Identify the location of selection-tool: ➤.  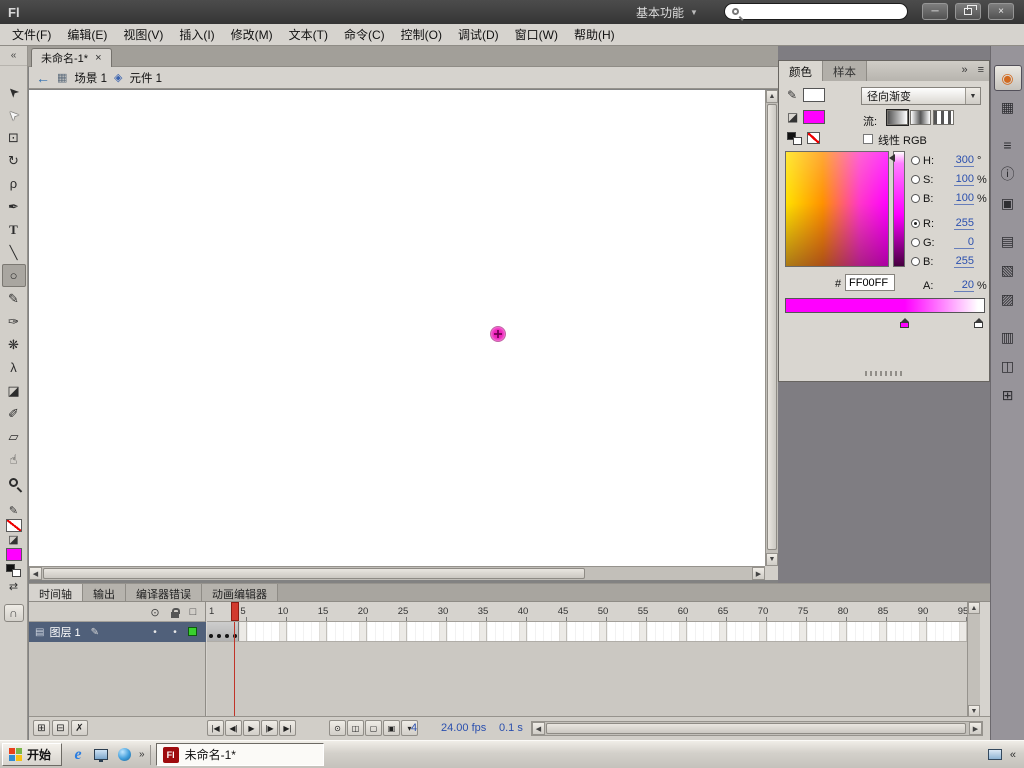
(14, 91).